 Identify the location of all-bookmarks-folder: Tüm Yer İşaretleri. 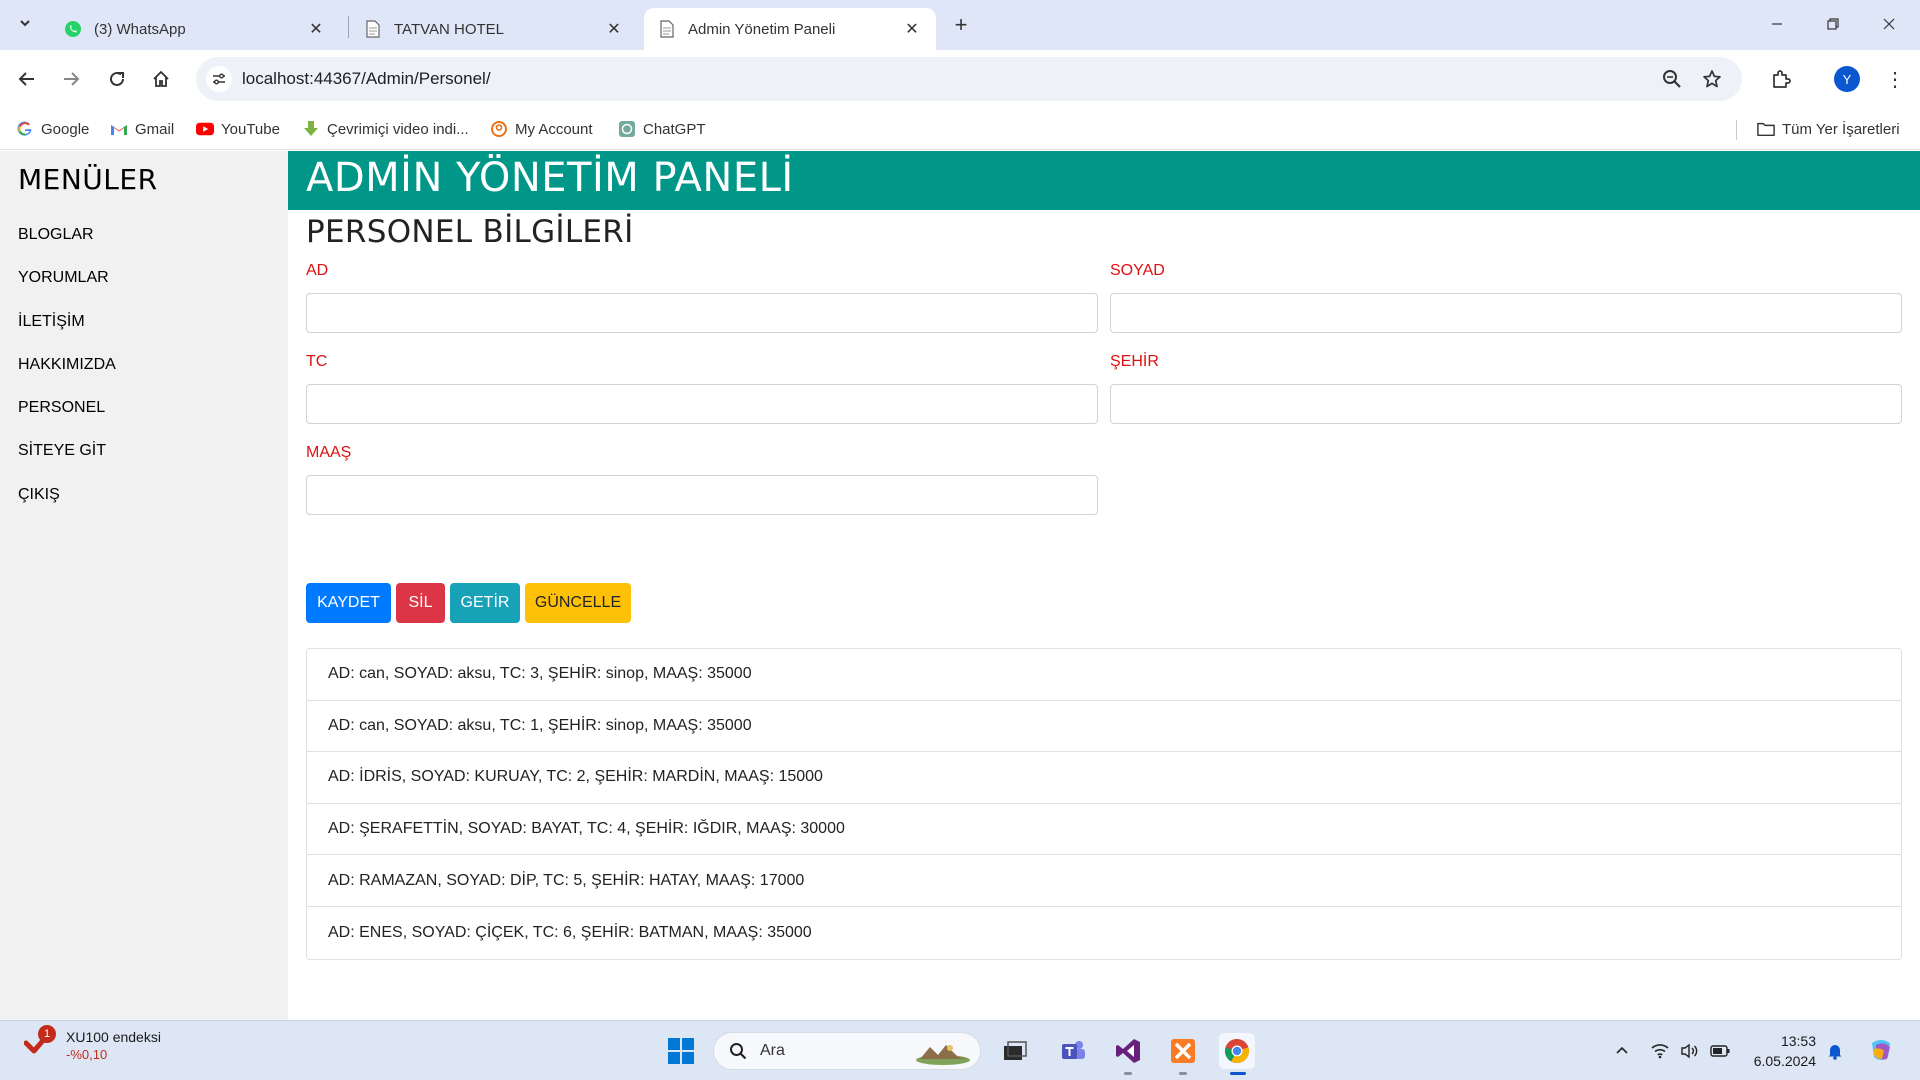
(1828, 129).